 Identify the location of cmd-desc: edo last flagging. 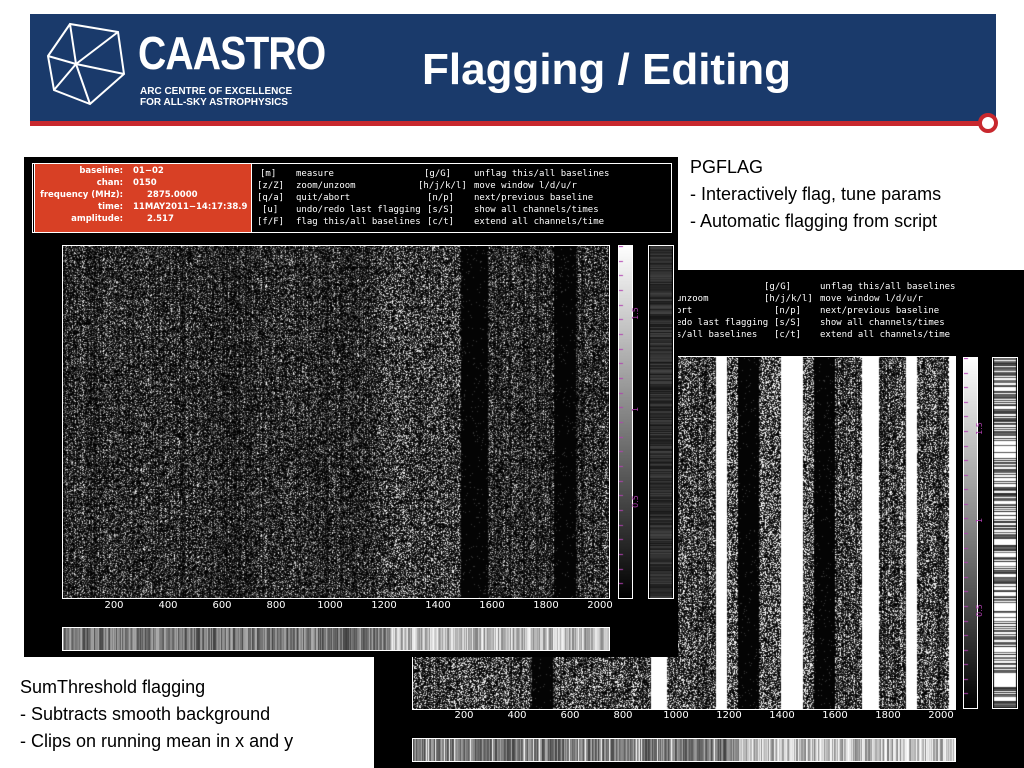
(722, 323).